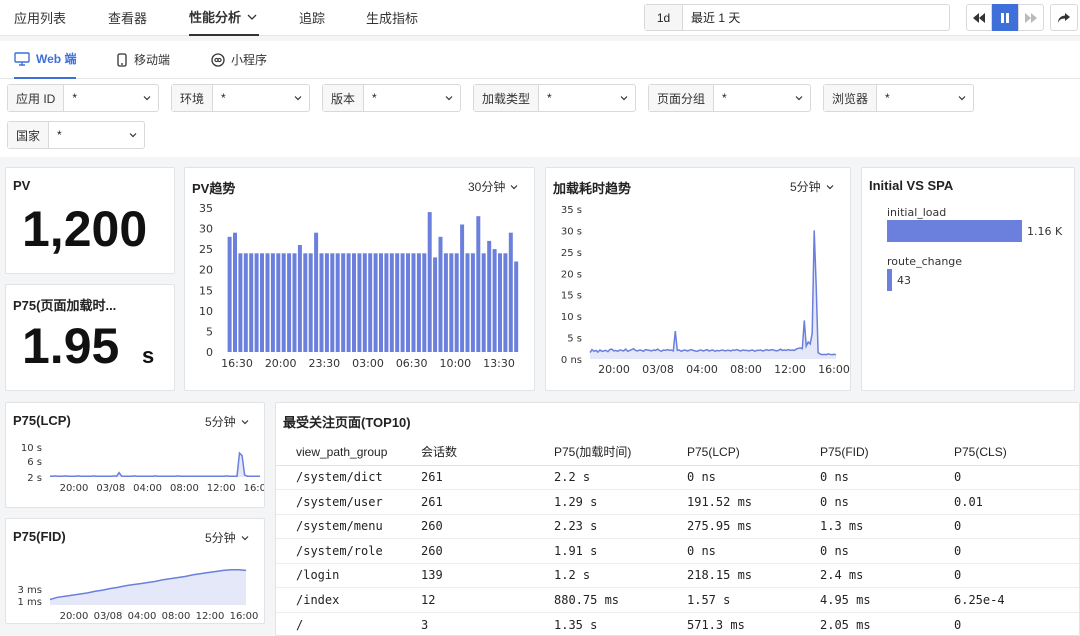  What do you see at coordinates (152, 60) in the screenshot?
I see `tab-label: 移动端` at bounding box center [152, 60].